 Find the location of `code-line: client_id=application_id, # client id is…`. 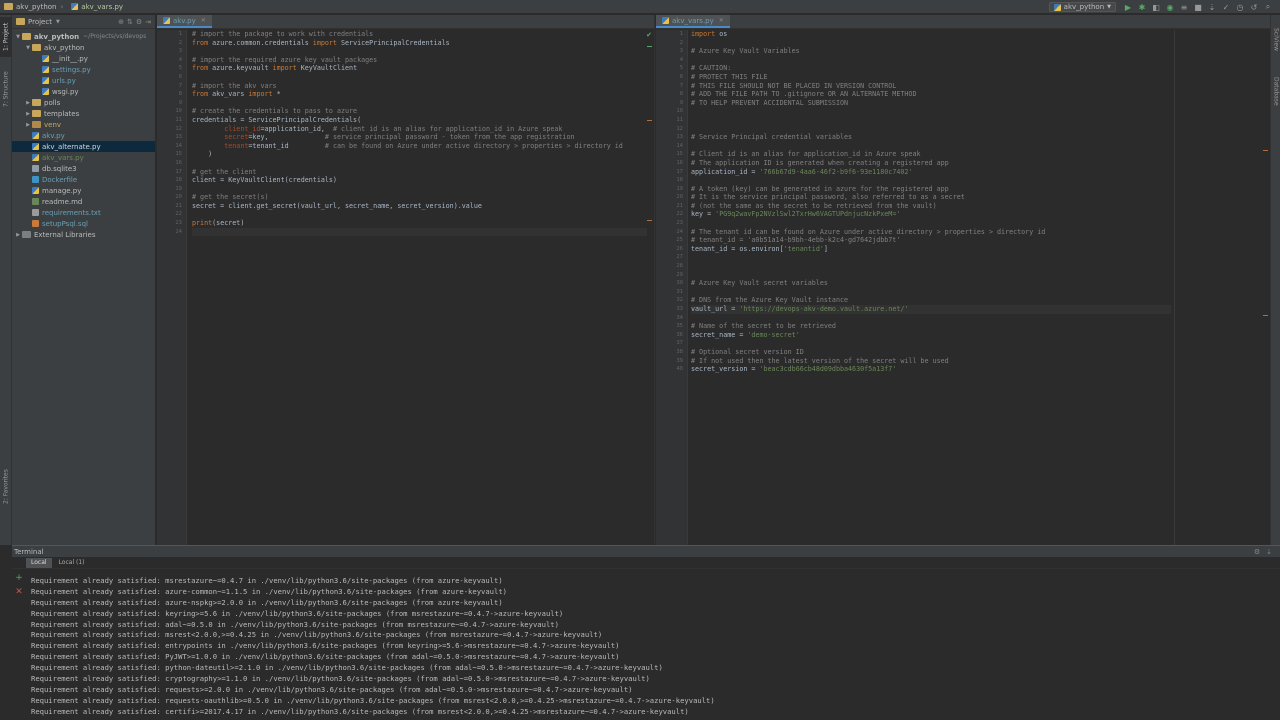

code-line: client_id=application_id, # client id is… is located at coordinates (419, 129).